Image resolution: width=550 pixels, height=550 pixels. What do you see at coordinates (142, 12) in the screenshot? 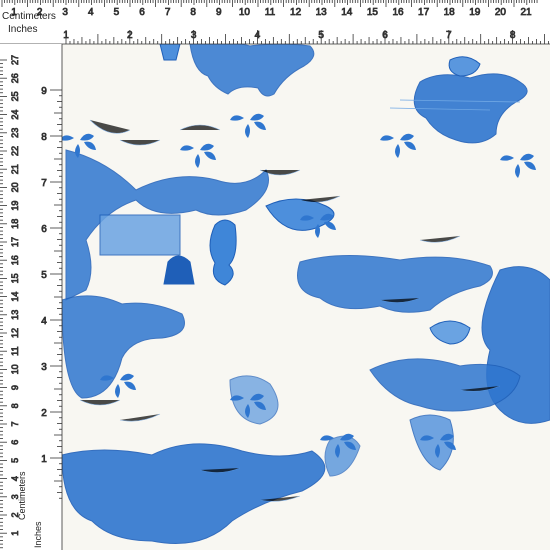
I see `top-cm-label: 6` at bounding box center [142, 12].